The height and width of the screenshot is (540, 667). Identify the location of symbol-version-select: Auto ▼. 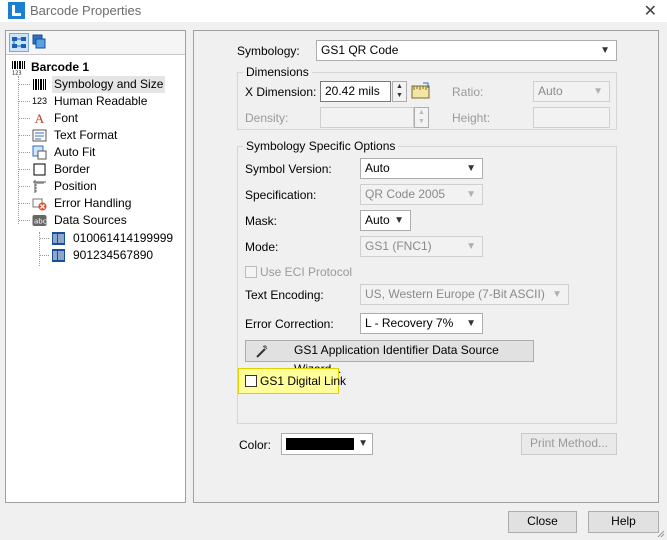
(421, 168).